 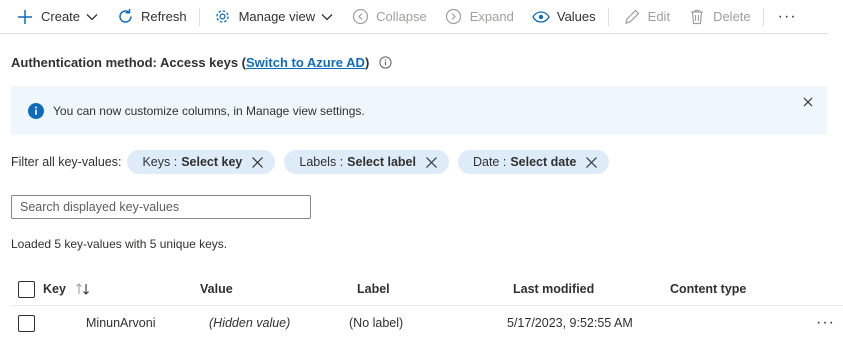 What do you see at coordinates (367, 62) in the screenshot?
I see `auth-method-suffix: )` at bounding box center [367, 62].